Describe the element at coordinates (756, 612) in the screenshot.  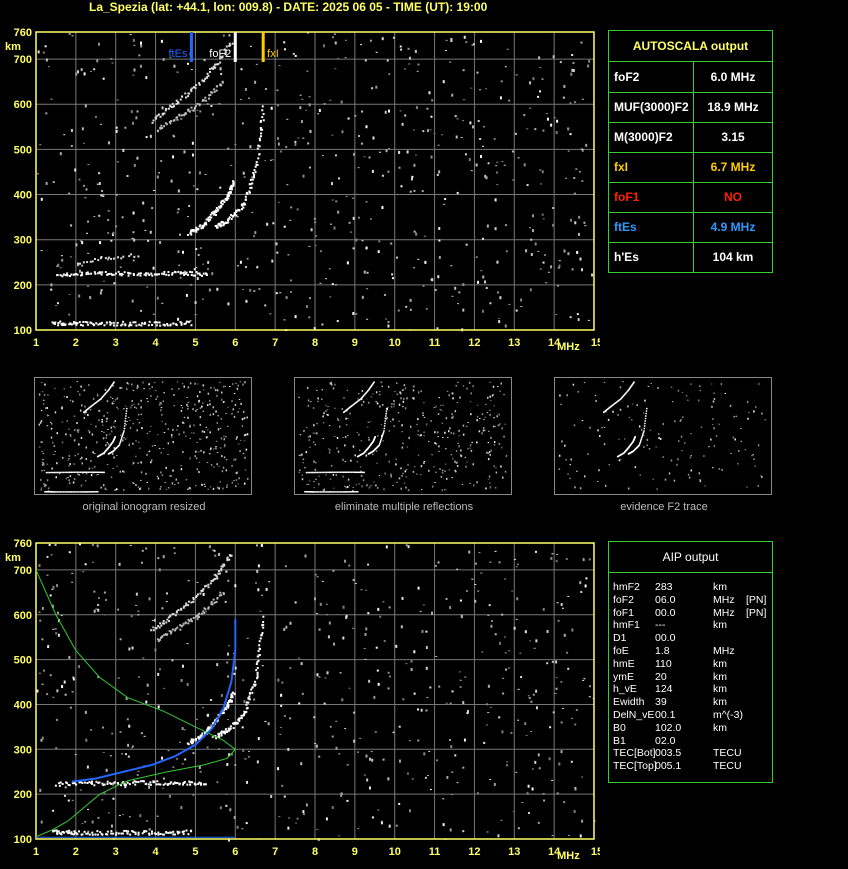
I see `aip-extra: [PN]` at that location.